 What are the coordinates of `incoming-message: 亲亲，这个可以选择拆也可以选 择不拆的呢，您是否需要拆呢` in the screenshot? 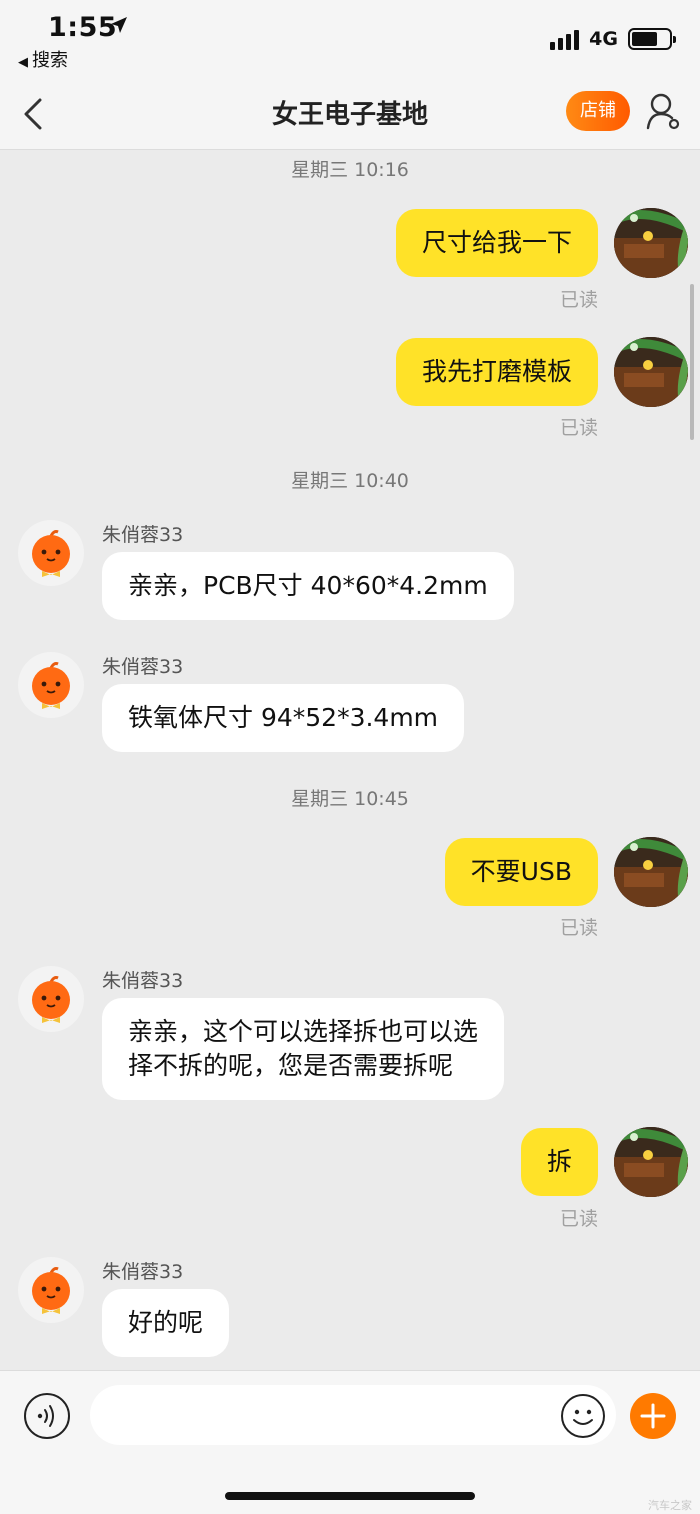 It's located at (303, 1049).